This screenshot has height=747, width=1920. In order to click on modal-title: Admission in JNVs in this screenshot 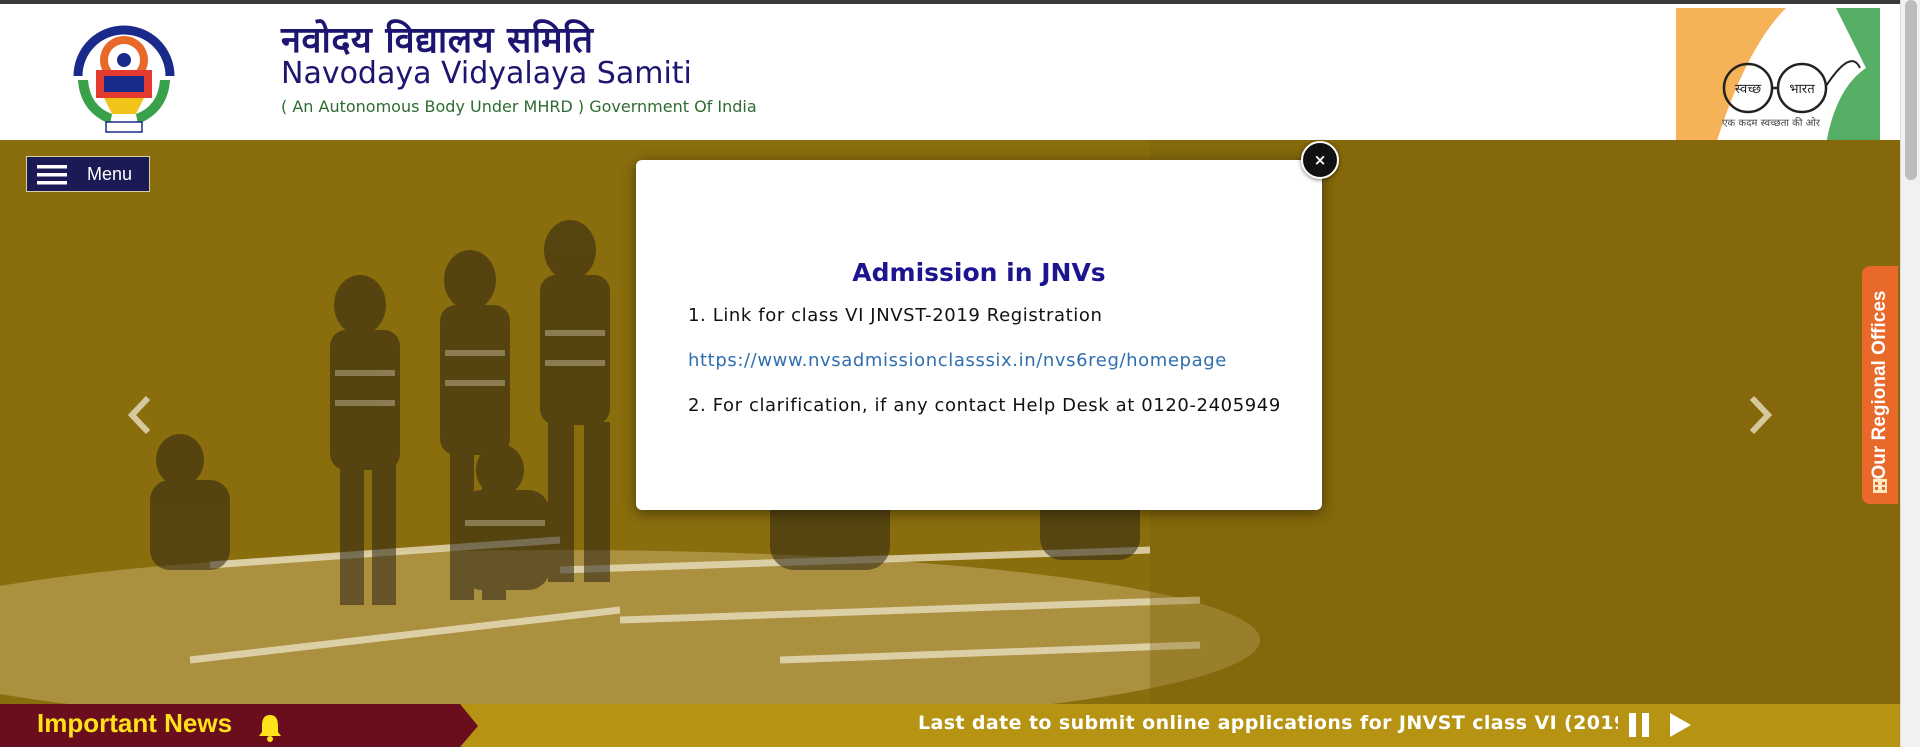, I will do `click(979, 272)`.